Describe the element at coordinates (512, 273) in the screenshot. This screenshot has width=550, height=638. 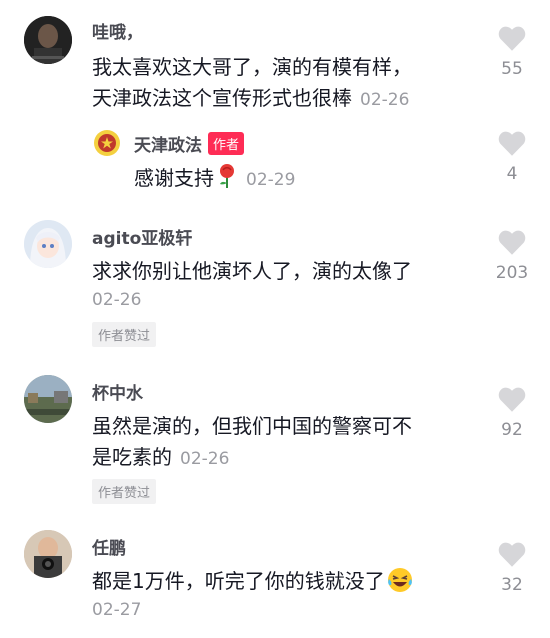
I see `like-count: 203` at that location.